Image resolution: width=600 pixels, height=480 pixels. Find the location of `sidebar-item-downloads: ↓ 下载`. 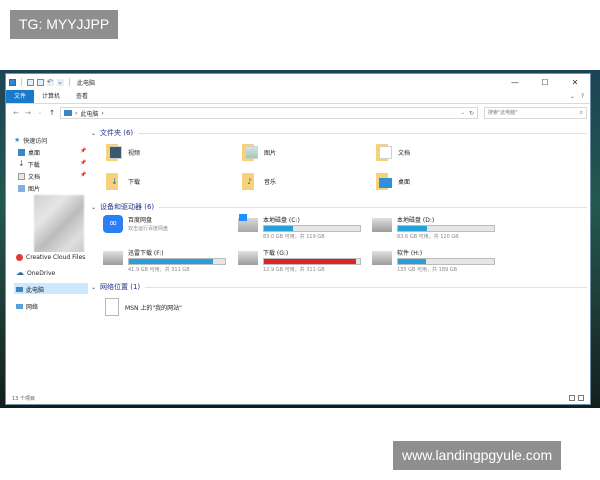

sidebar-item-downloads: ↓ 下载 is located at coordinates (29, 164).